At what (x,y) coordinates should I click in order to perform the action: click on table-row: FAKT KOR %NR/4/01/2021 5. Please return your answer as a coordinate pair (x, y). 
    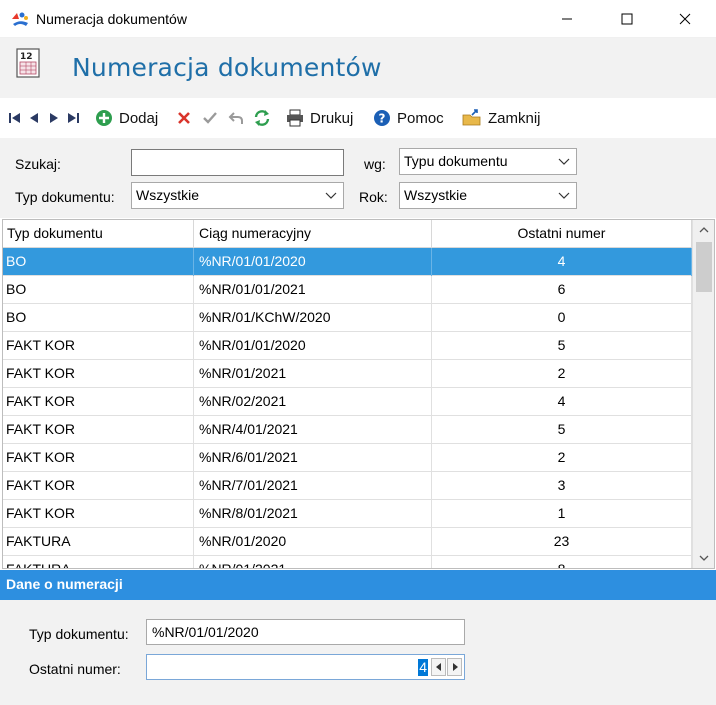
    Looking at the image, I should click on (347, 430).